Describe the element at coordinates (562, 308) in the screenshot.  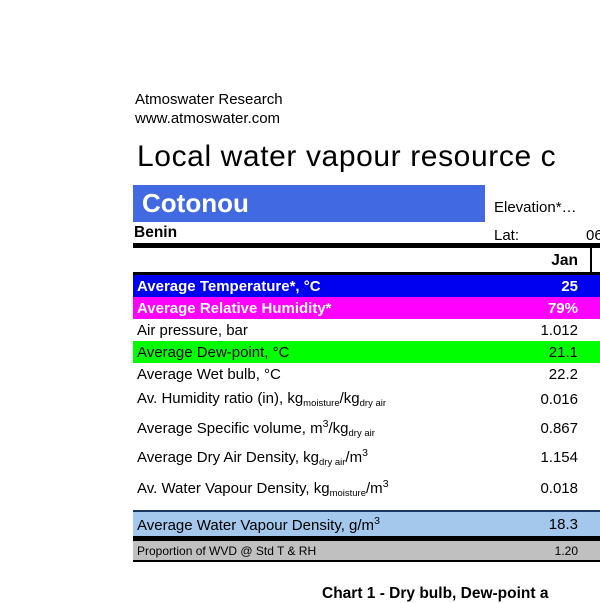
I see `row-value: 79%` at that location.